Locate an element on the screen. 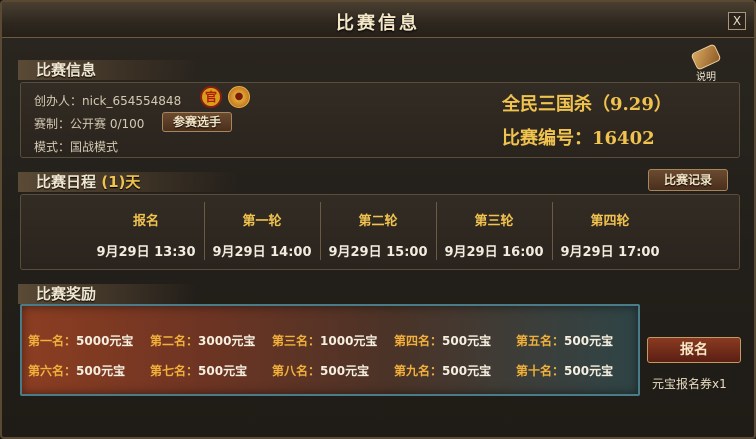 This screenshot has width=756, height=439. reward-rank: 第八名： is located at coordinates (296, 371).